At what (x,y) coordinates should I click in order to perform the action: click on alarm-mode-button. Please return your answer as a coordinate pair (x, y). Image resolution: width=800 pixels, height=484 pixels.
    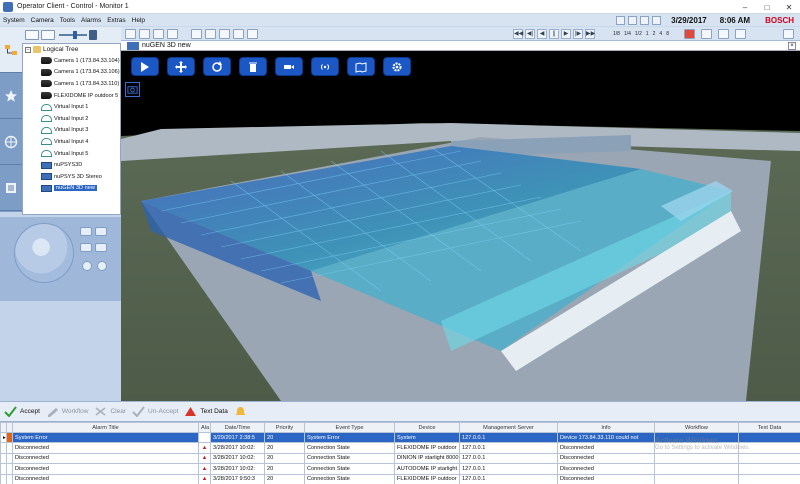
    Looking at the image, I should click on (689, 34).